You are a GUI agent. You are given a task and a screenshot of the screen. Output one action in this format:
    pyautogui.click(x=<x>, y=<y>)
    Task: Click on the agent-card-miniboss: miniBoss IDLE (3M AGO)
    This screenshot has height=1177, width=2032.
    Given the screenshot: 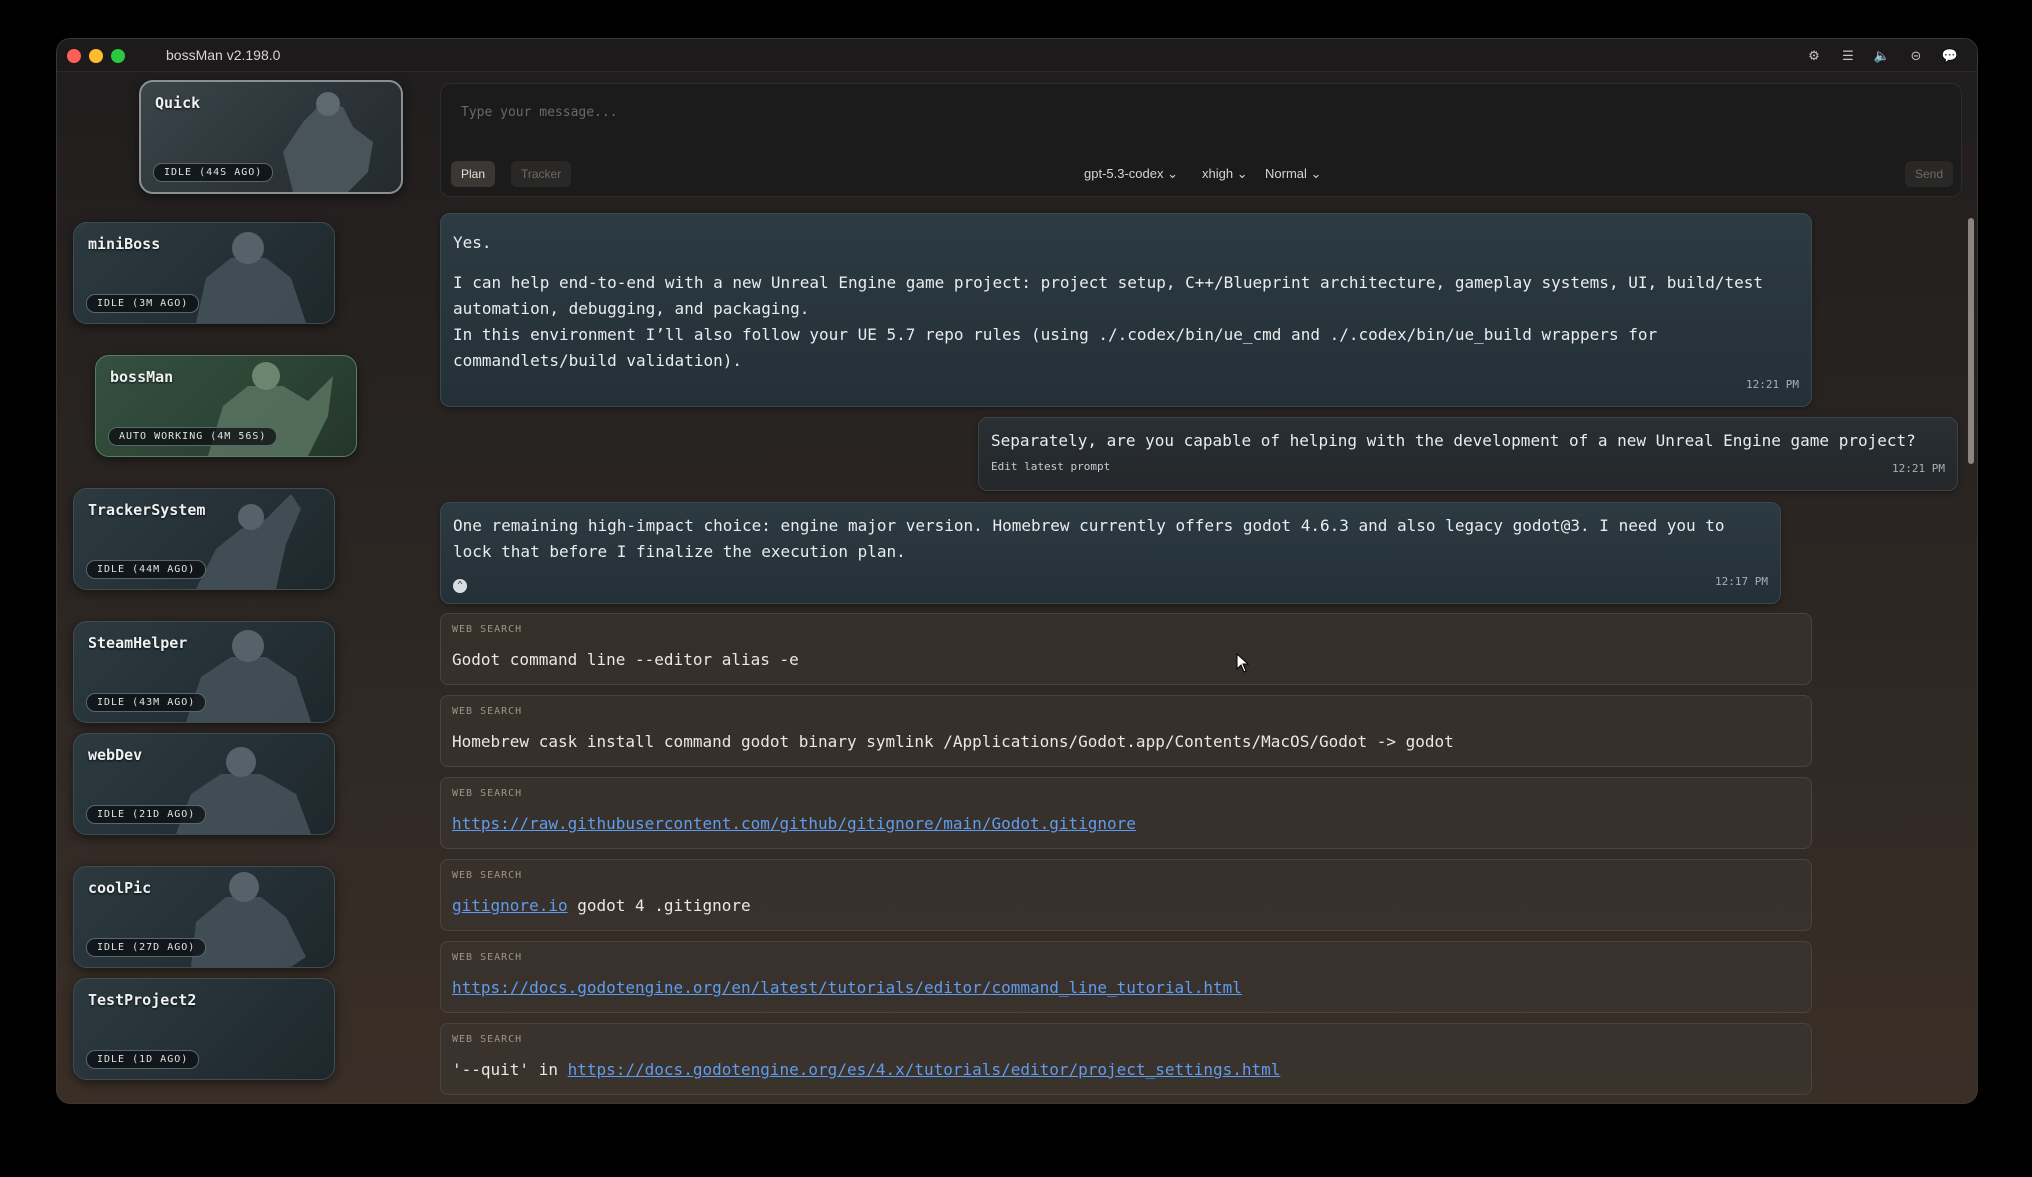 What is the action you would take?
    pyautogui.click(x=204, y=273)
    